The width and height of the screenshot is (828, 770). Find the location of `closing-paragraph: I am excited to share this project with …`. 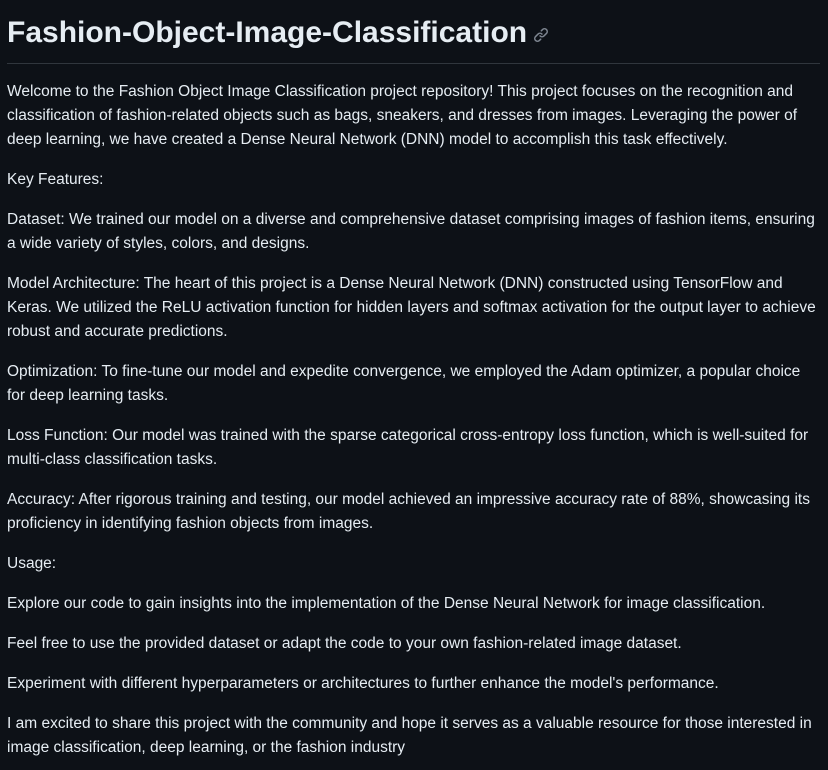

closing-paragraph: I am excited to share this project with … is located at coordinates (409, 735).